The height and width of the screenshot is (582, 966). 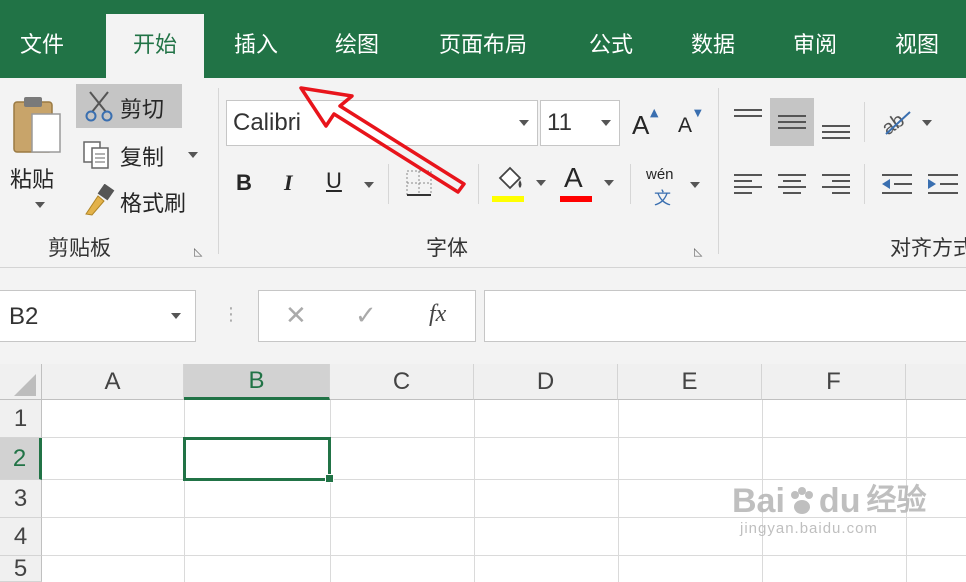 I want to click on annotation-arrow, so click(x=382, y=140).